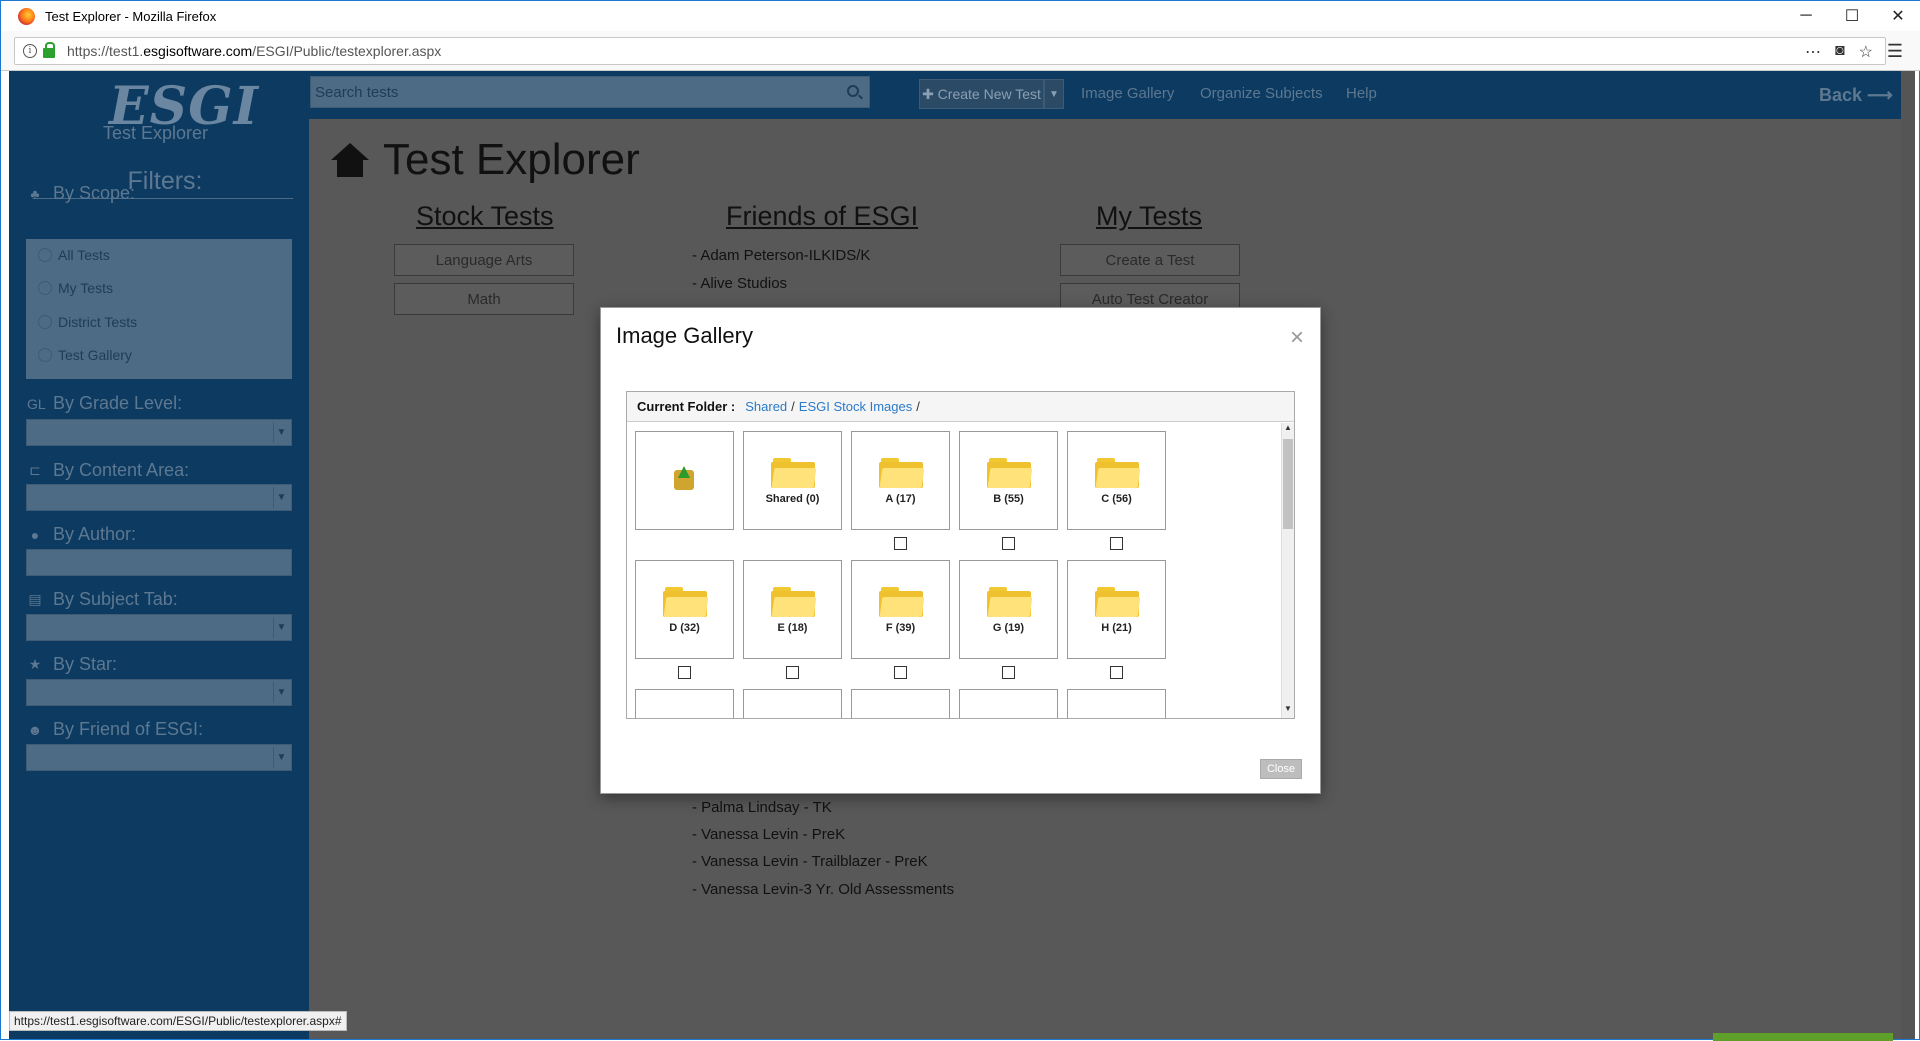  I want to click on folder-tile: G (19), so click(1008, 609).